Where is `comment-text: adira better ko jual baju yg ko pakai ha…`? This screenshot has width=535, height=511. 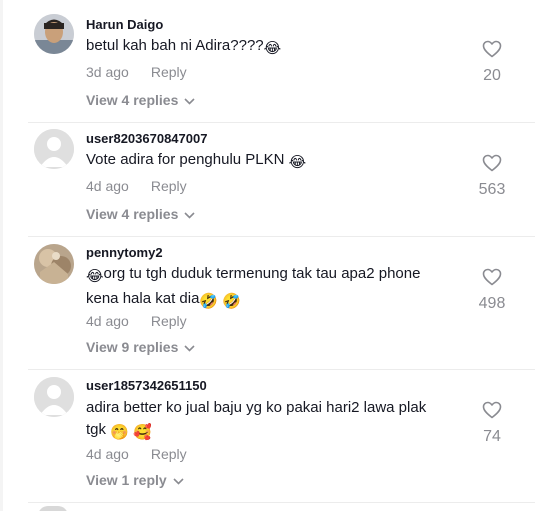 comment-text: adira better ko jual baju yg ko pakai ha… is located at coordinates (276, 420).